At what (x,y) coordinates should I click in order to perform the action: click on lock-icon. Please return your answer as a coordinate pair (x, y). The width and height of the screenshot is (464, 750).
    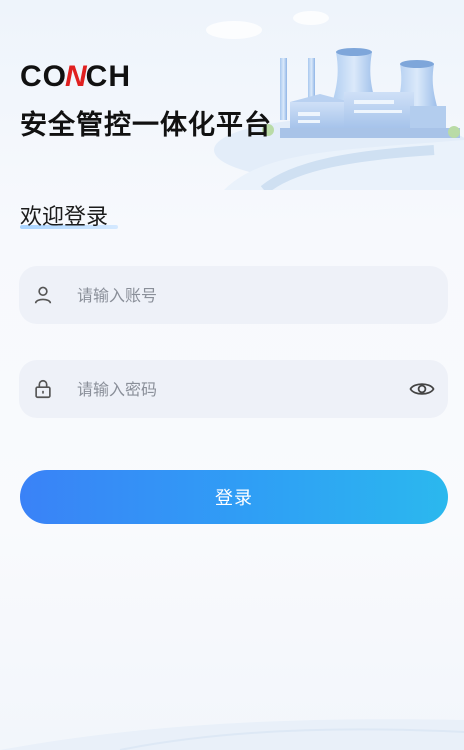
    Looking at the image, I should click on (43, 389).